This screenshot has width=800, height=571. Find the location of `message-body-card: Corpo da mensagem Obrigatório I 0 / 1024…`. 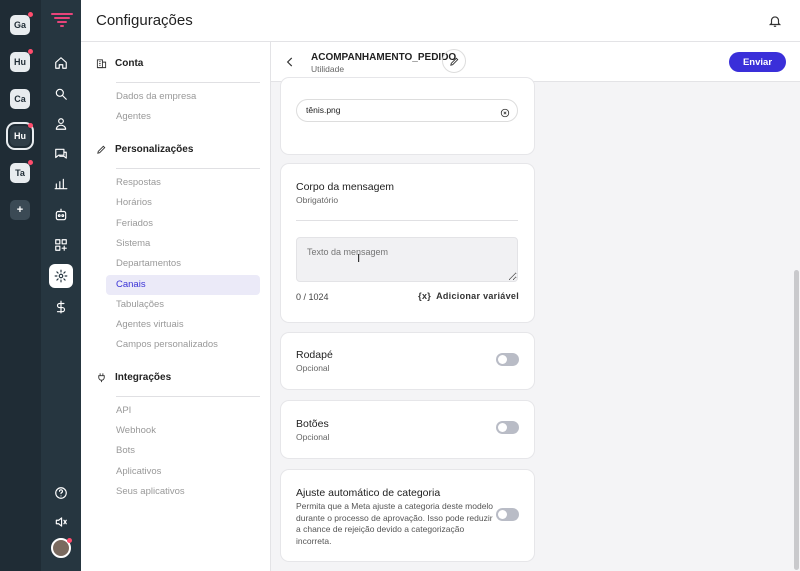

message-body-card: Corpo da mensagem Obrigatório I 0 / 1024… is located at coordinates (407, 243).